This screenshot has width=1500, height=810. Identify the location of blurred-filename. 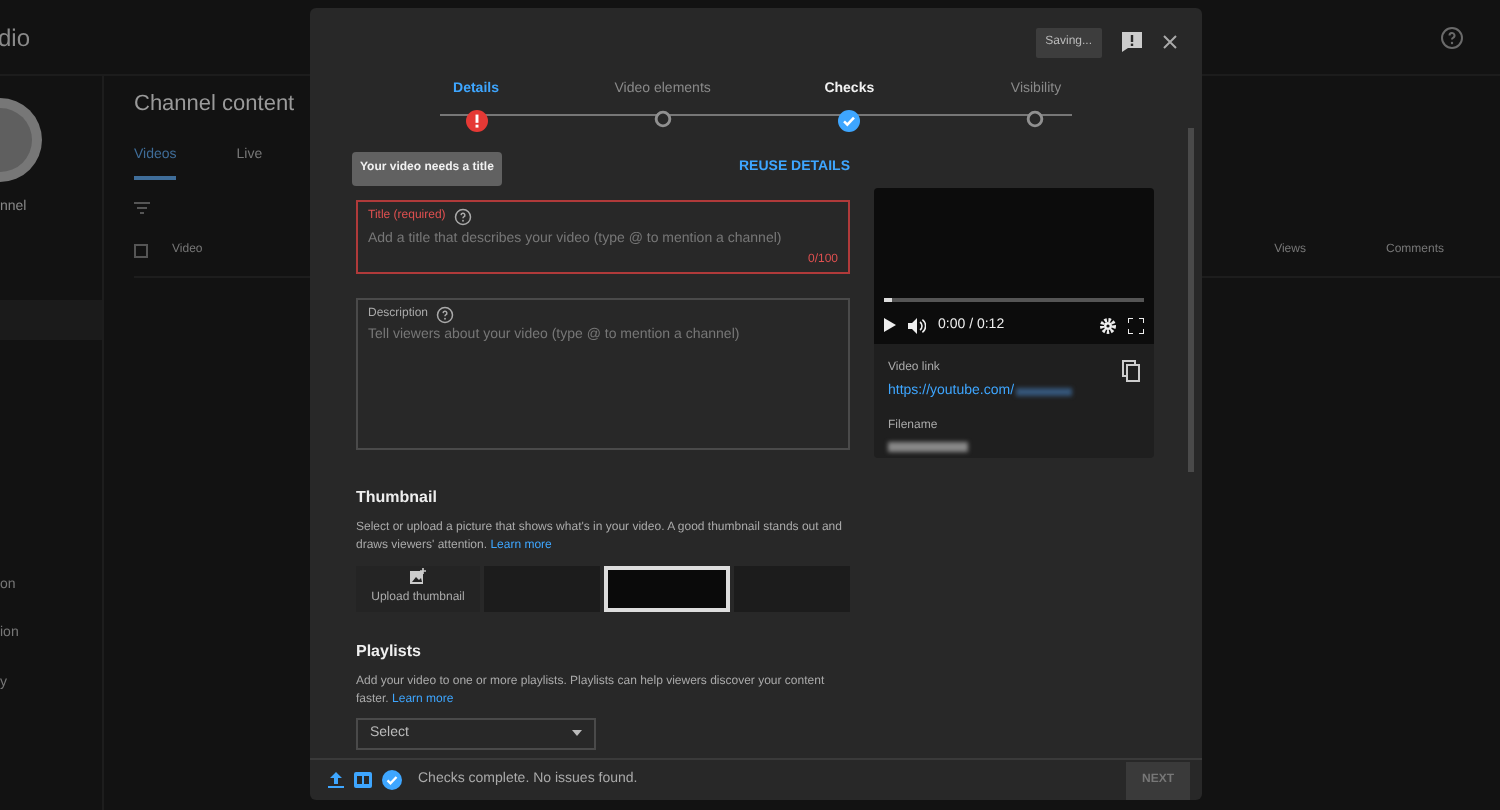
(928, 446).